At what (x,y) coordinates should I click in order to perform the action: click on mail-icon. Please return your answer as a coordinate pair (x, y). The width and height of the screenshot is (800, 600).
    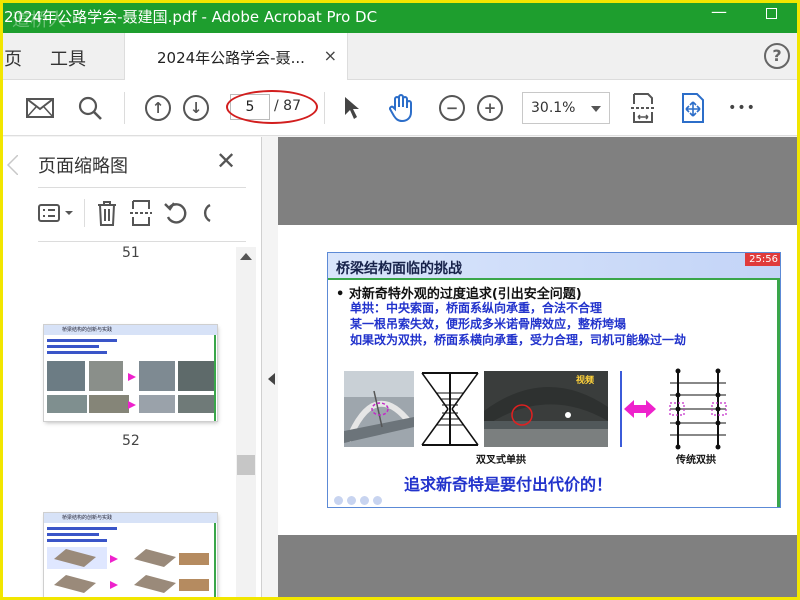
    Looking at the image, I should click on (40, 108).